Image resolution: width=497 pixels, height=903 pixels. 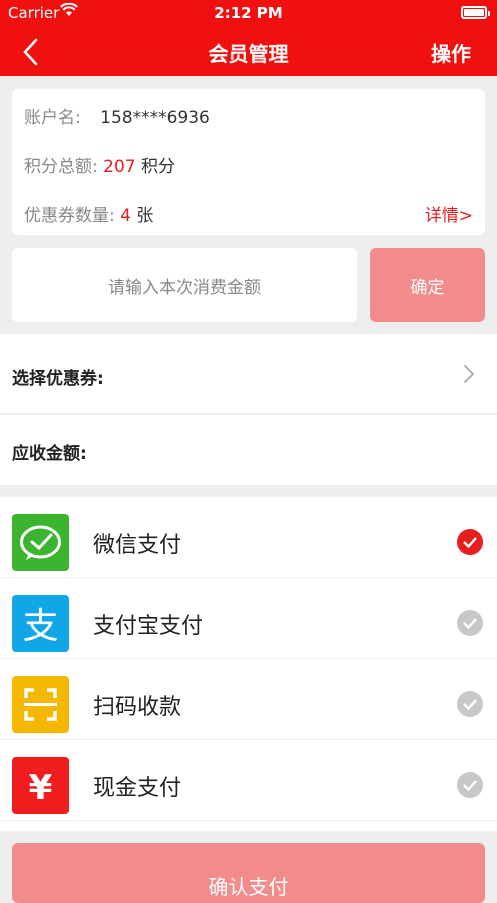 What do you see at coordinates (449, 213) in the screenshot?
I see `coupon-detail-link: 详情>` at bounding box center [449, 213].